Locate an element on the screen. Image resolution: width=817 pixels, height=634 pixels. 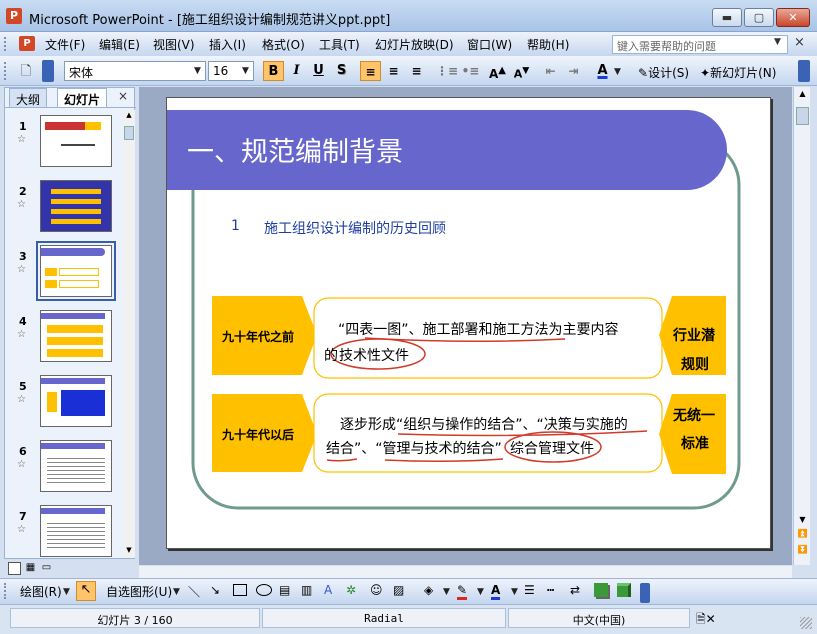
diagram-icon: ✲ is located at coordinates (351, 590).